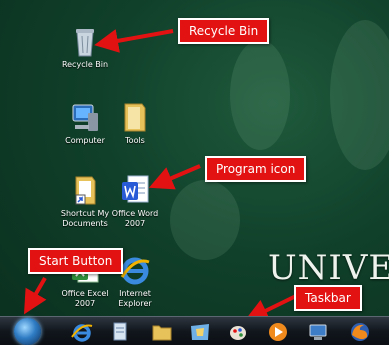 The height and width of the screenshot is (345, 389). Describe the element at coordinates (256, 169) in the screenshot. I see `callout-program-icon: Program icon` at that location.